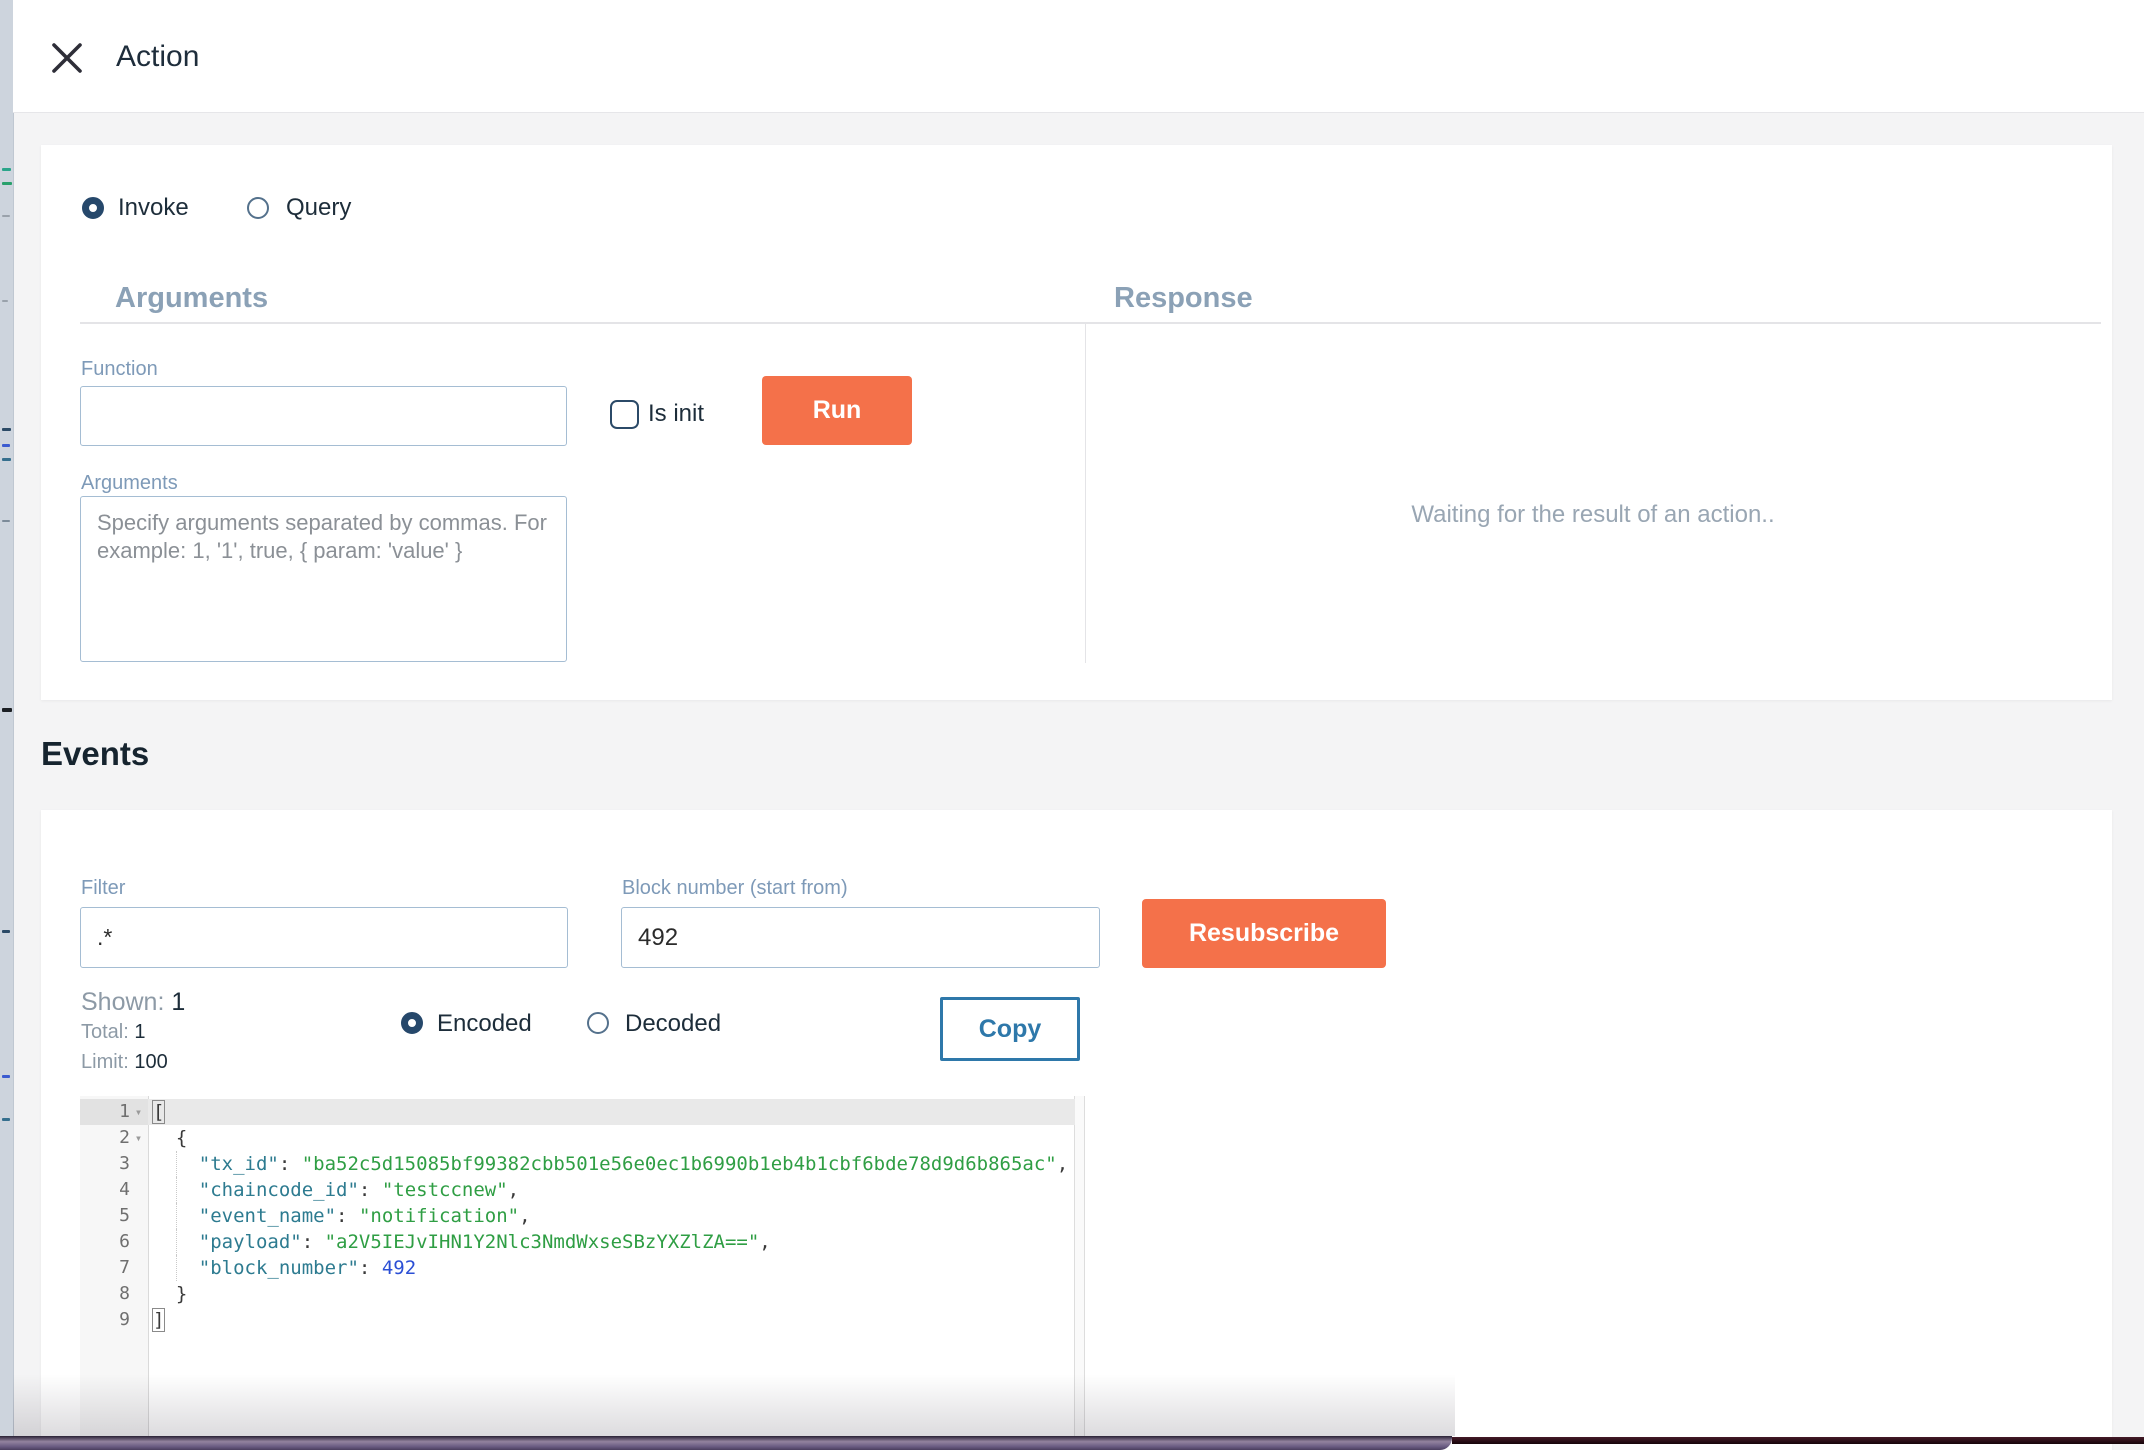  I want to click on query-radio, so click(258, 208).